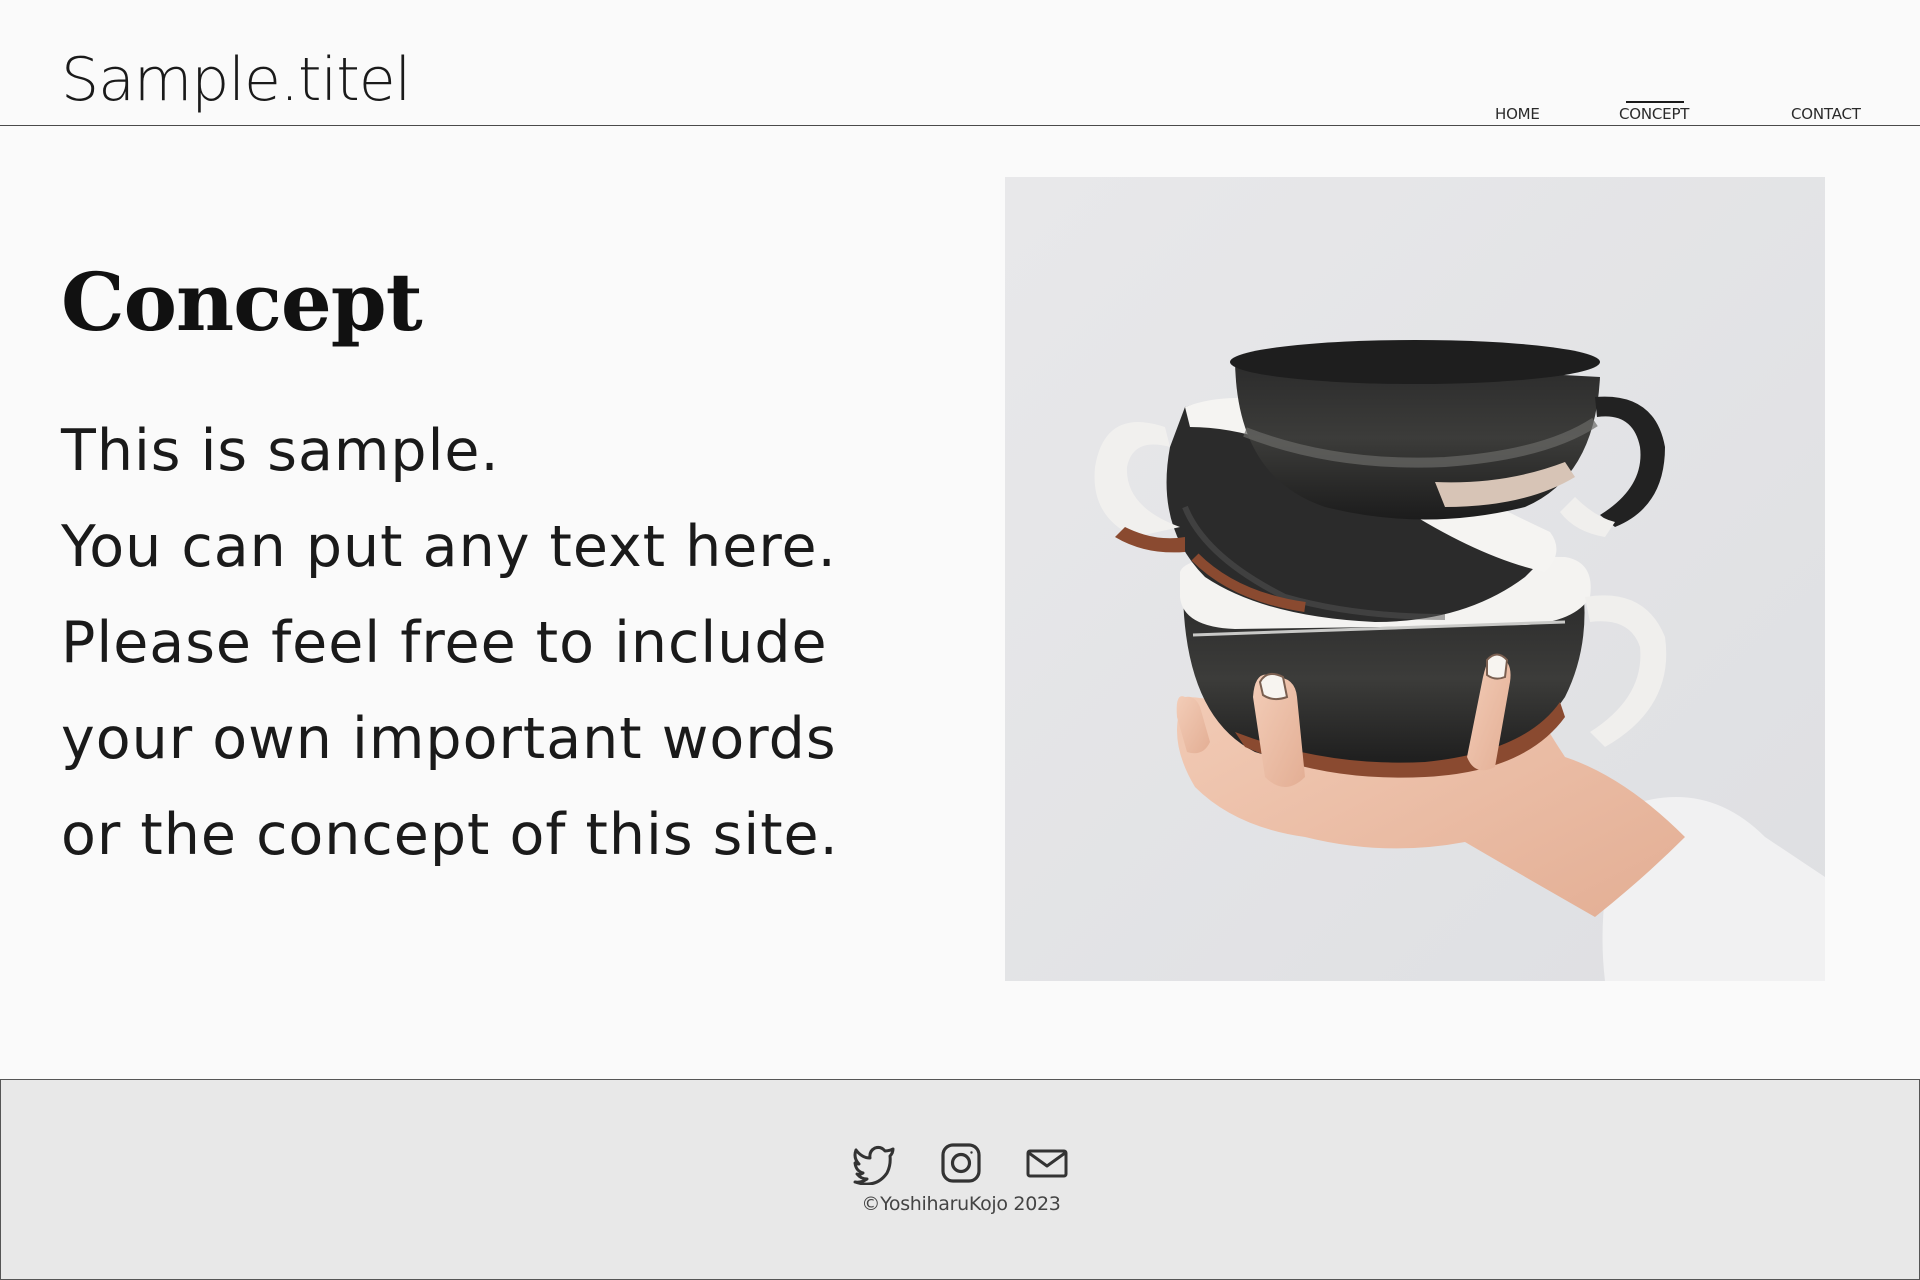  I want to click on copyright-text: ©YoshiharuKojo 2023, so click(961, 1204).